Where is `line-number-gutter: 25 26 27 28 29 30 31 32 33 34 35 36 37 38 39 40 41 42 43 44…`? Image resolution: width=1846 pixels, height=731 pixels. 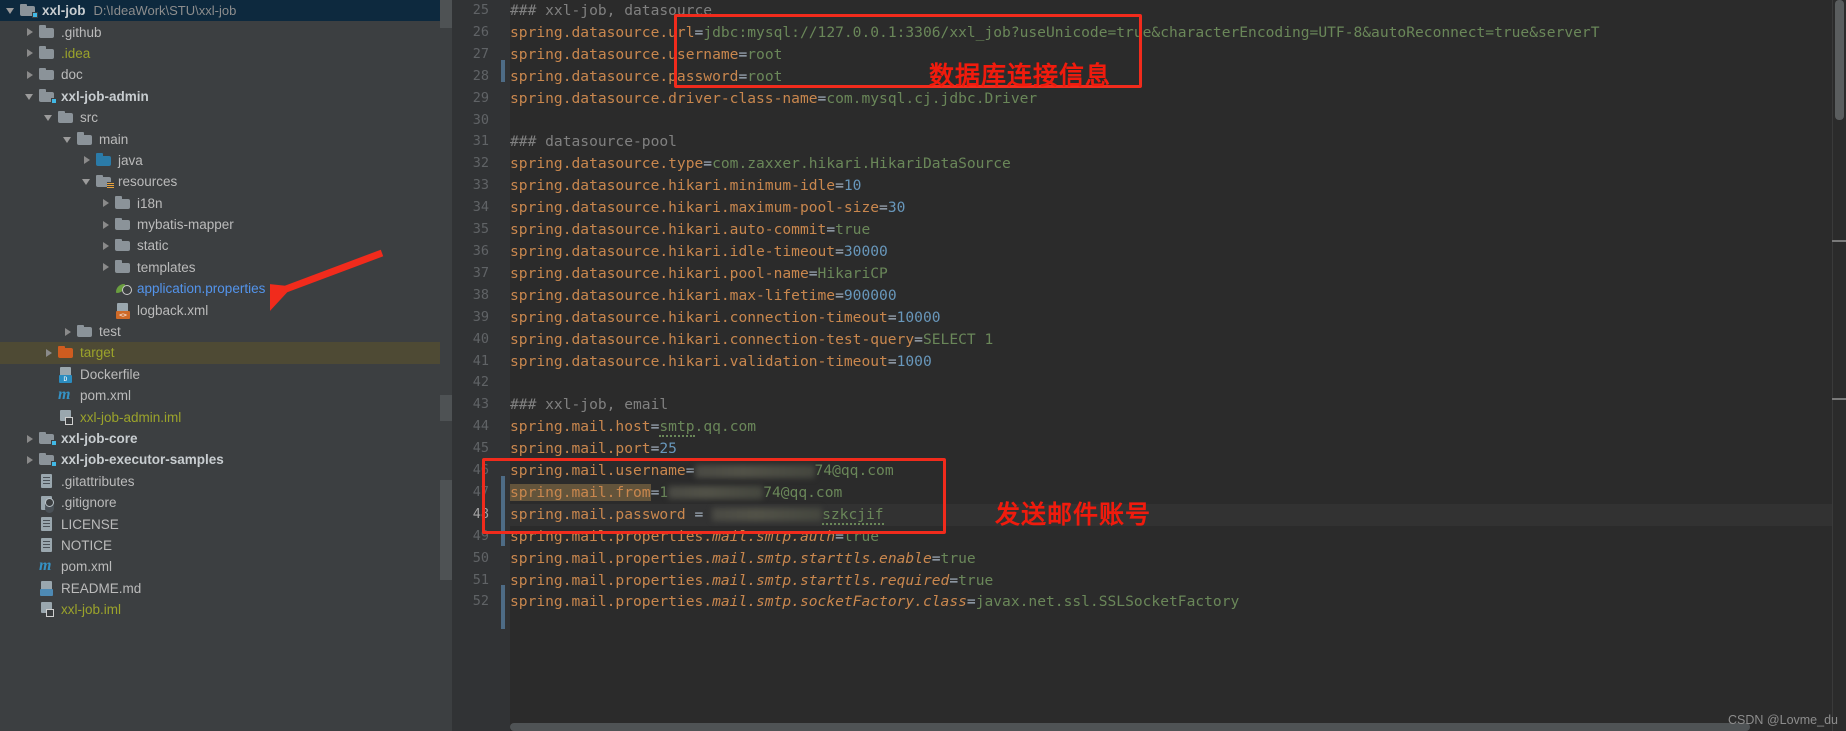
line-number-gutter: 25 26 27 28 29 30 31 32 33 34 35 36 37 38 39 40 41 42 43 44… is located at coordinates (475, 365).